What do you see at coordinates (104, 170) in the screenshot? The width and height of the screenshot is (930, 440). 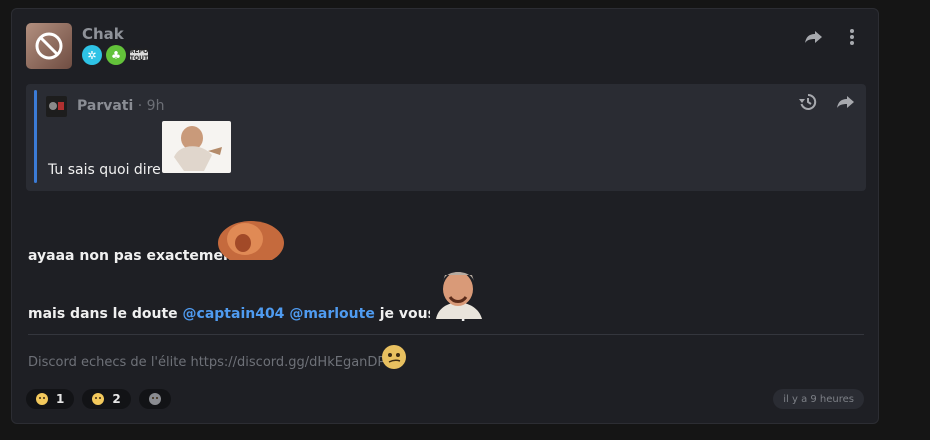 I see `quote-text: Tu sais quoi dire` at bounding box center [104, 170].